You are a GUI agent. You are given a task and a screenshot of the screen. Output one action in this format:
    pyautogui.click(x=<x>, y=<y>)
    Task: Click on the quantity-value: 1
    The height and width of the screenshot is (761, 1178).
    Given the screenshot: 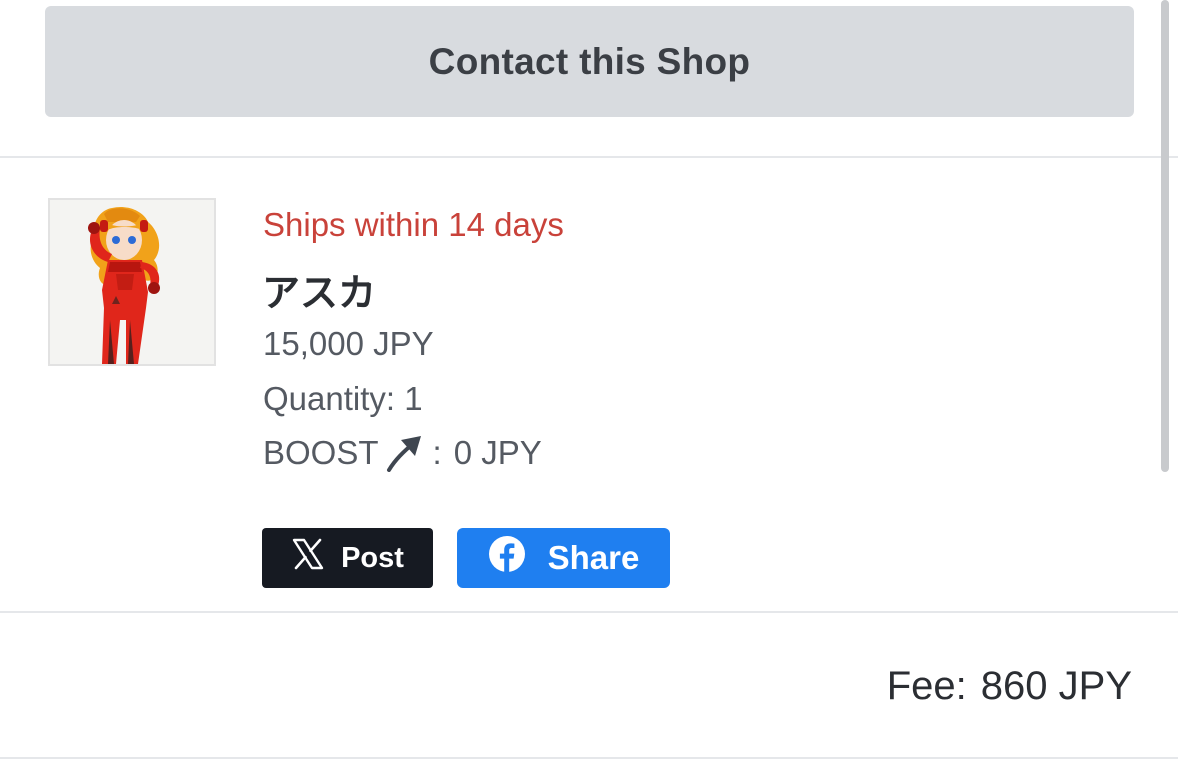 What is the action you would take?
    pyautogui.click(x=413, y=398)
    